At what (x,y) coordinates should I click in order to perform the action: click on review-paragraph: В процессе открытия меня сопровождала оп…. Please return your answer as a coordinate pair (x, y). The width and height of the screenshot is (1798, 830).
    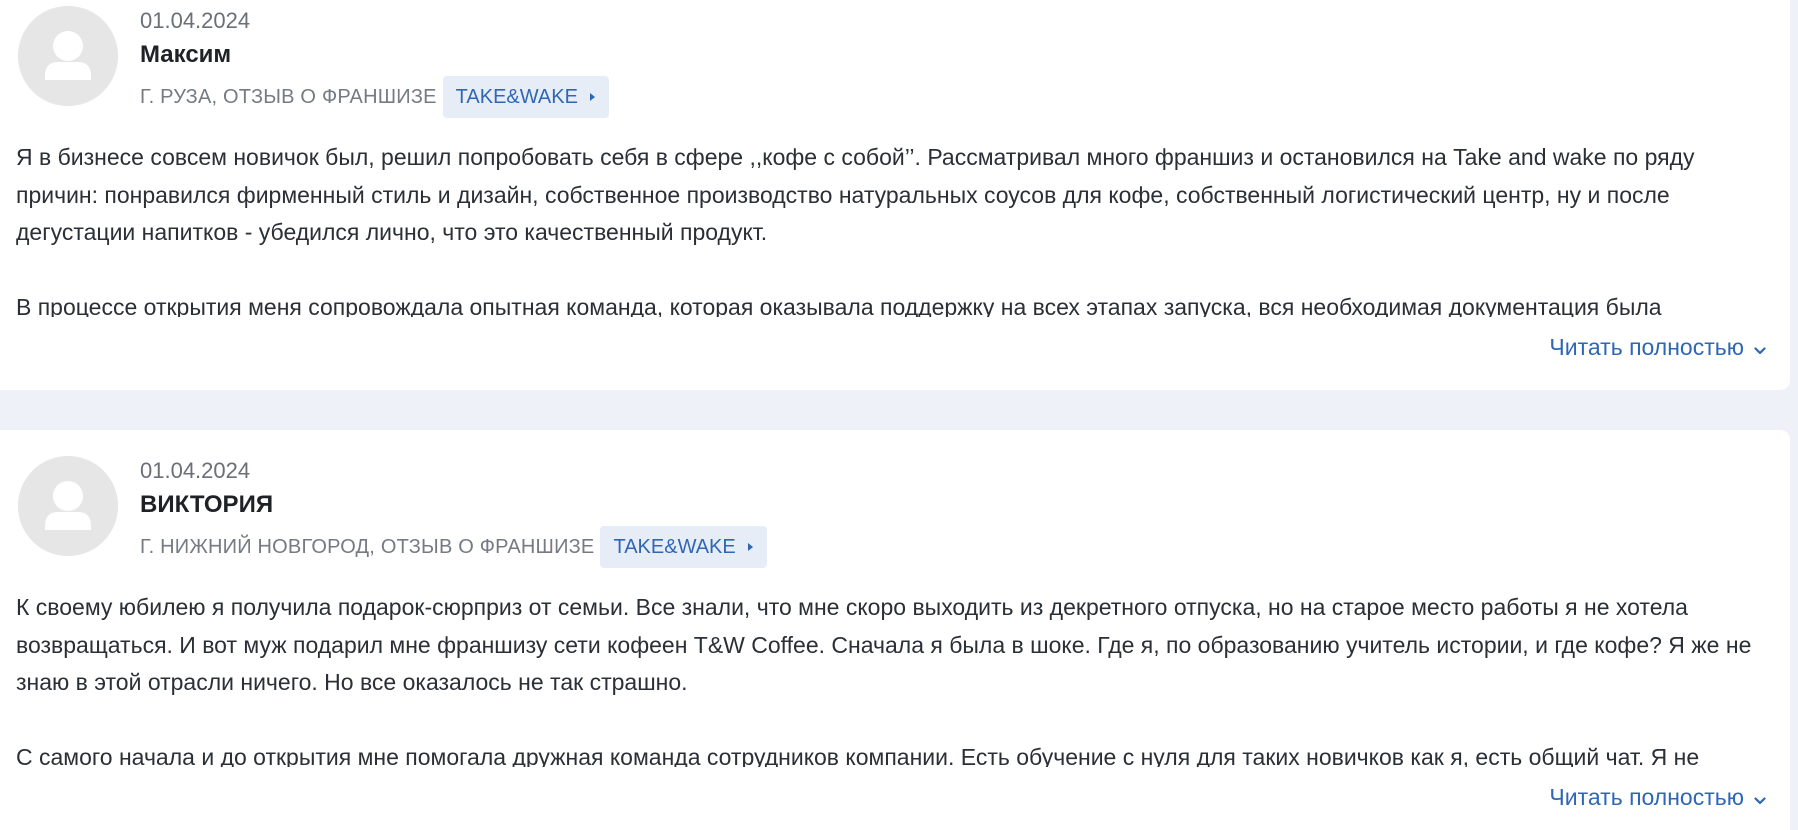
    Looking at the image, I should click on (839, 305).